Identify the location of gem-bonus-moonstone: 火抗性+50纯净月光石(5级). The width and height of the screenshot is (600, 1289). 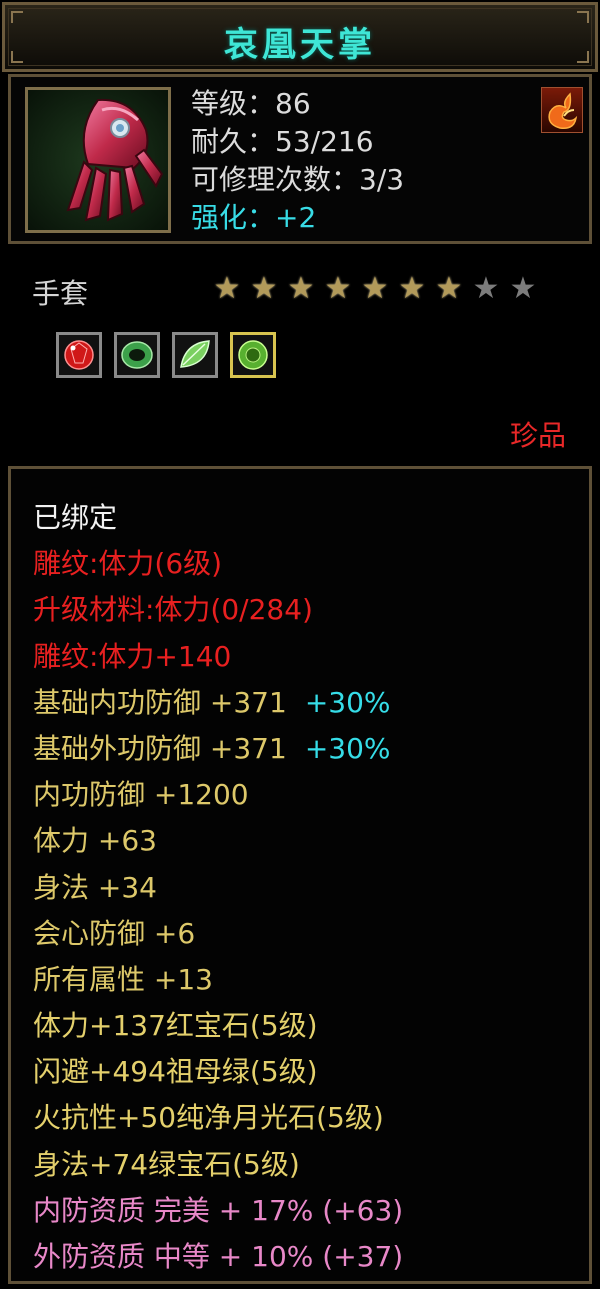
(208, 1118).